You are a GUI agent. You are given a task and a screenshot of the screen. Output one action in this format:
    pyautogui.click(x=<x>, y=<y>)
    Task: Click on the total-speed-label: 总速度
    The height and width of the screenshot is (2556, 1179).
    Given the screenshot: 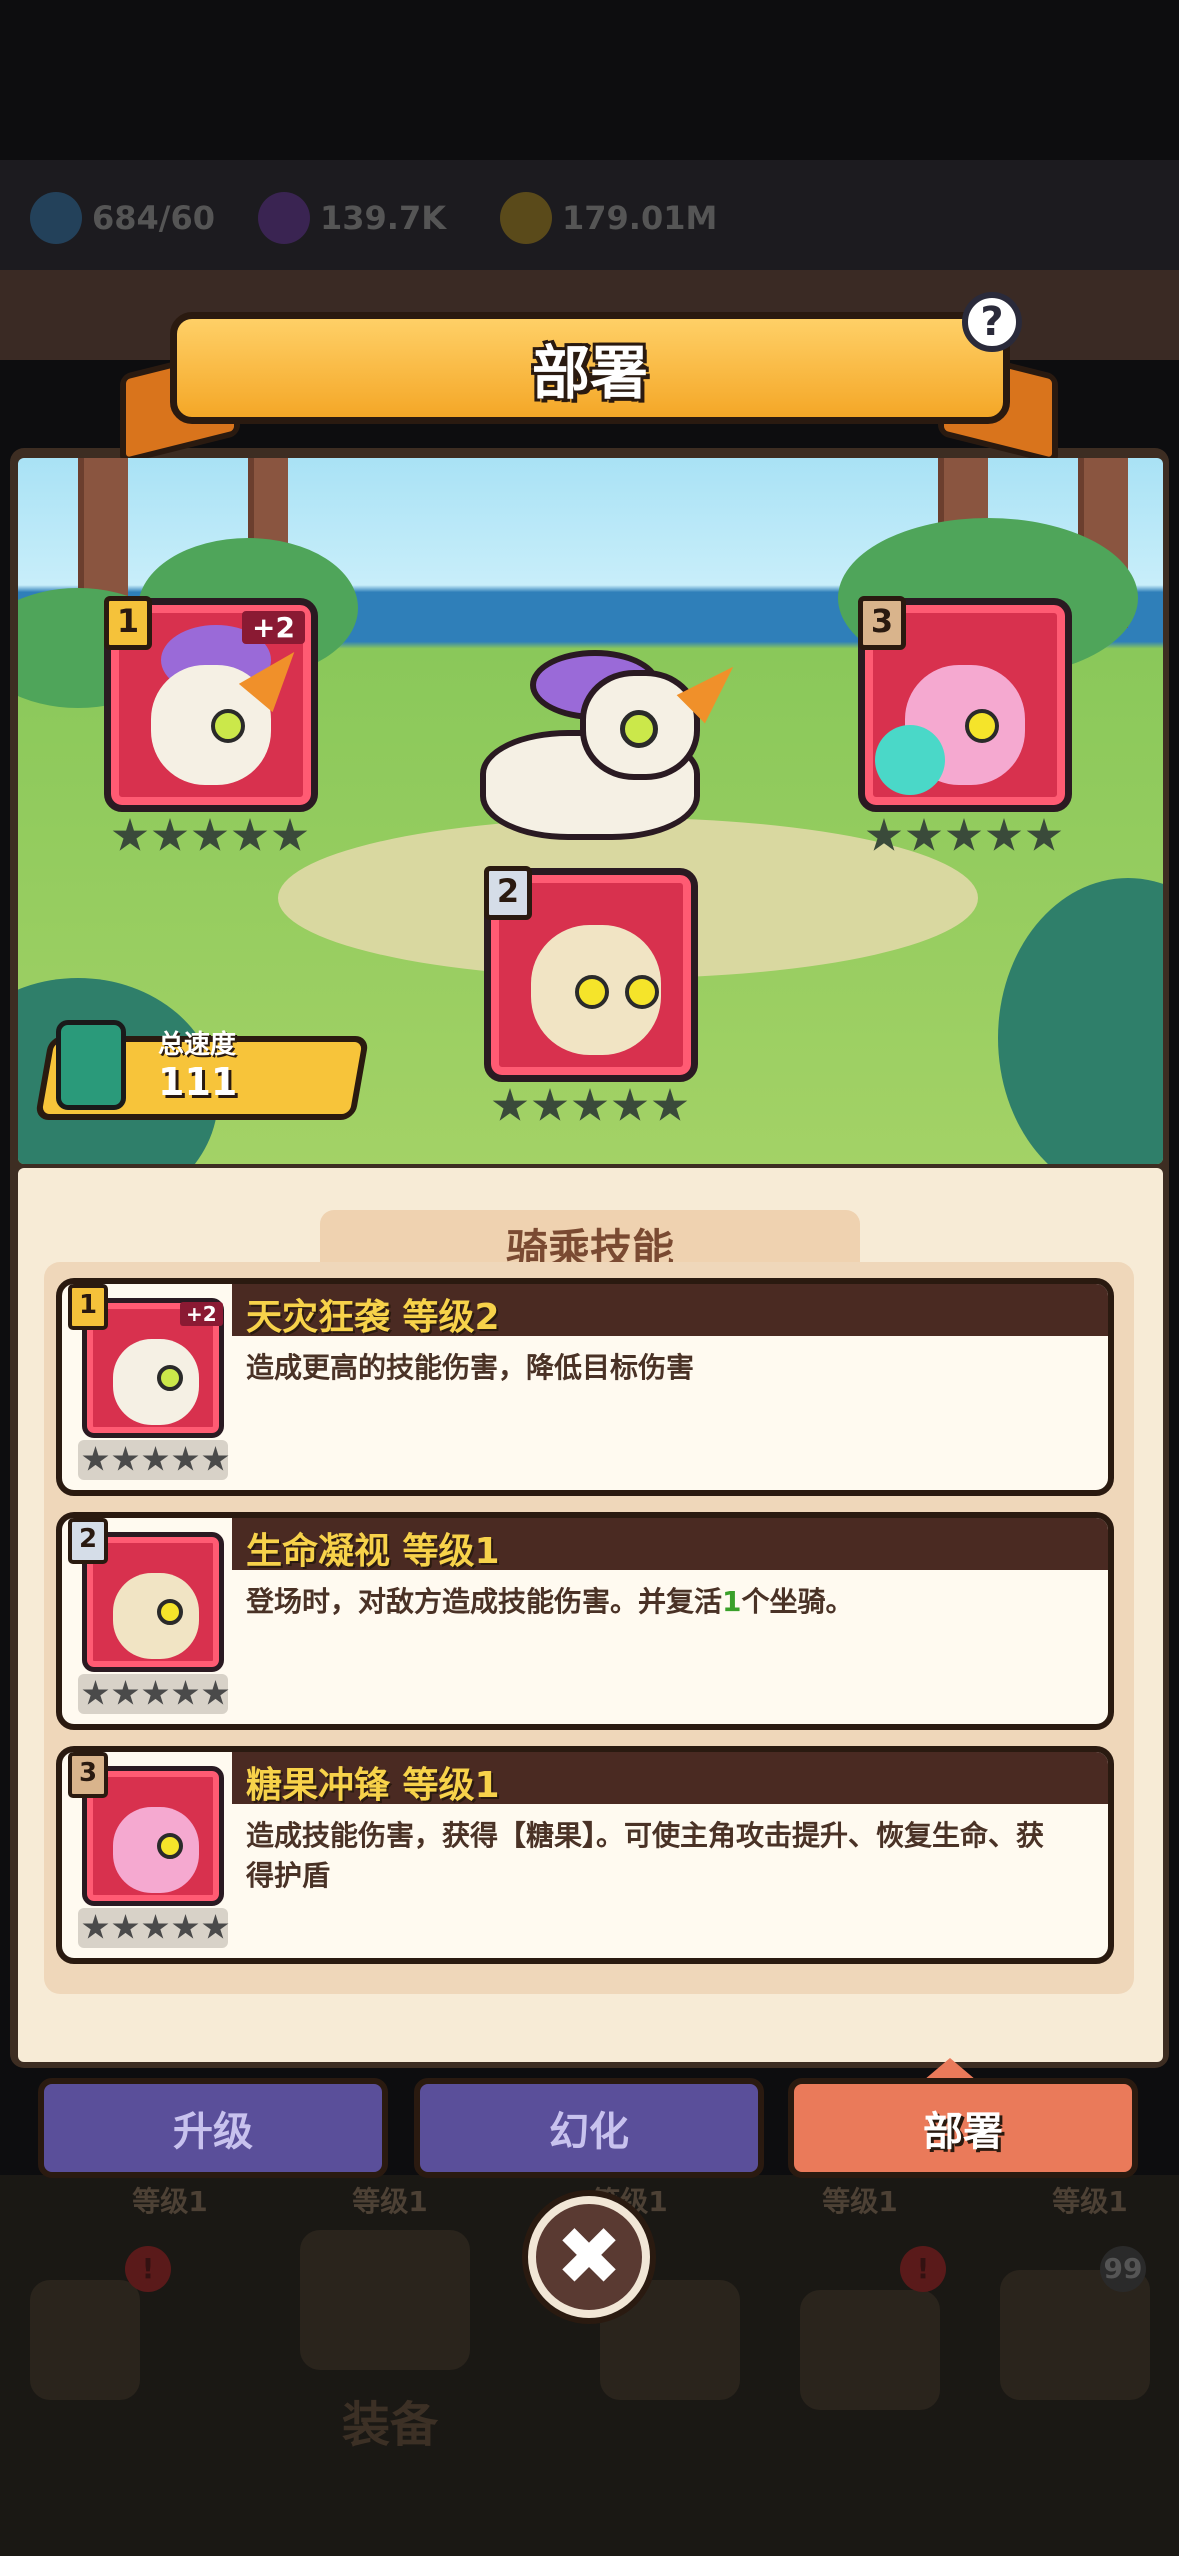 What is the action you would take?
    pyautogui.click(x=197, y=1045)
    